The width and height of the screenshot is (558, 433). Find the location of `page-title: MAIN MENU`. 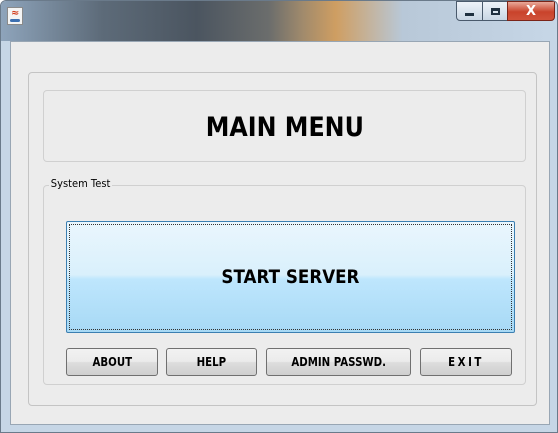

page-title: MAIN MENU is located at coordinates (284, 127).